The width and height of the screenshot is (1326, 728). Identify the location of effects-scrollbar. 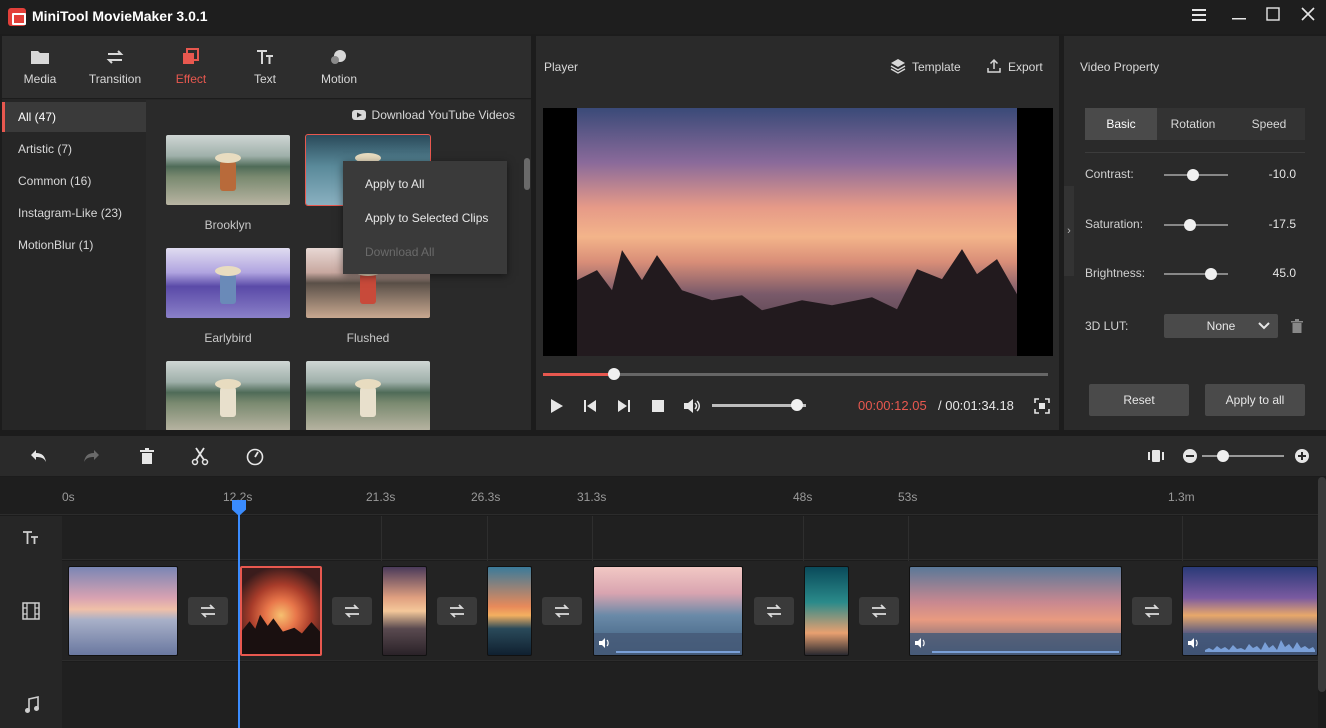
(527, 174).